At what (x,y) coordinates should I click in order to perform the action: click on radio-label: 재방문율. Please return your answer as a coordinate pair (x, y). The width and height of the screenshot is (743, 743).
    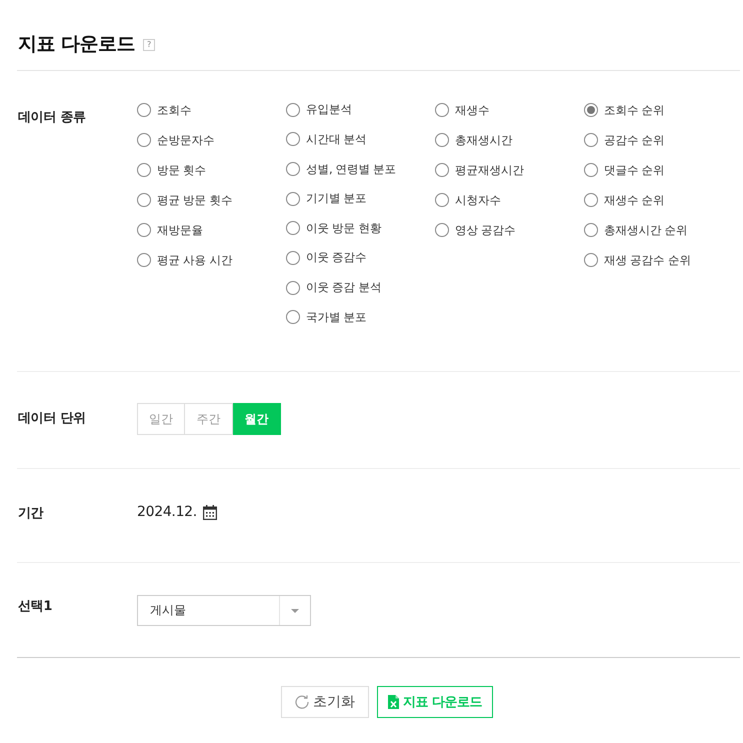
    Looking at the image, I should click on (180, 230).